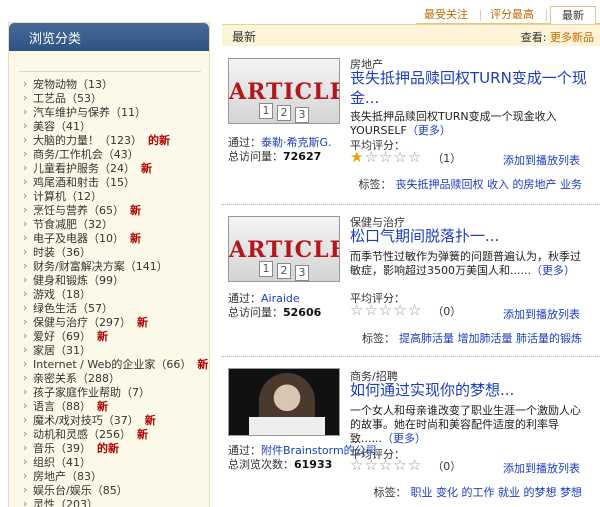 The width and height of the screenshot is (600, 507). What do you see at coordinates (116, 196) in the screenshot?
I see `sidebar-category-item: 计算机（12）` at bounding box center [116, 196].